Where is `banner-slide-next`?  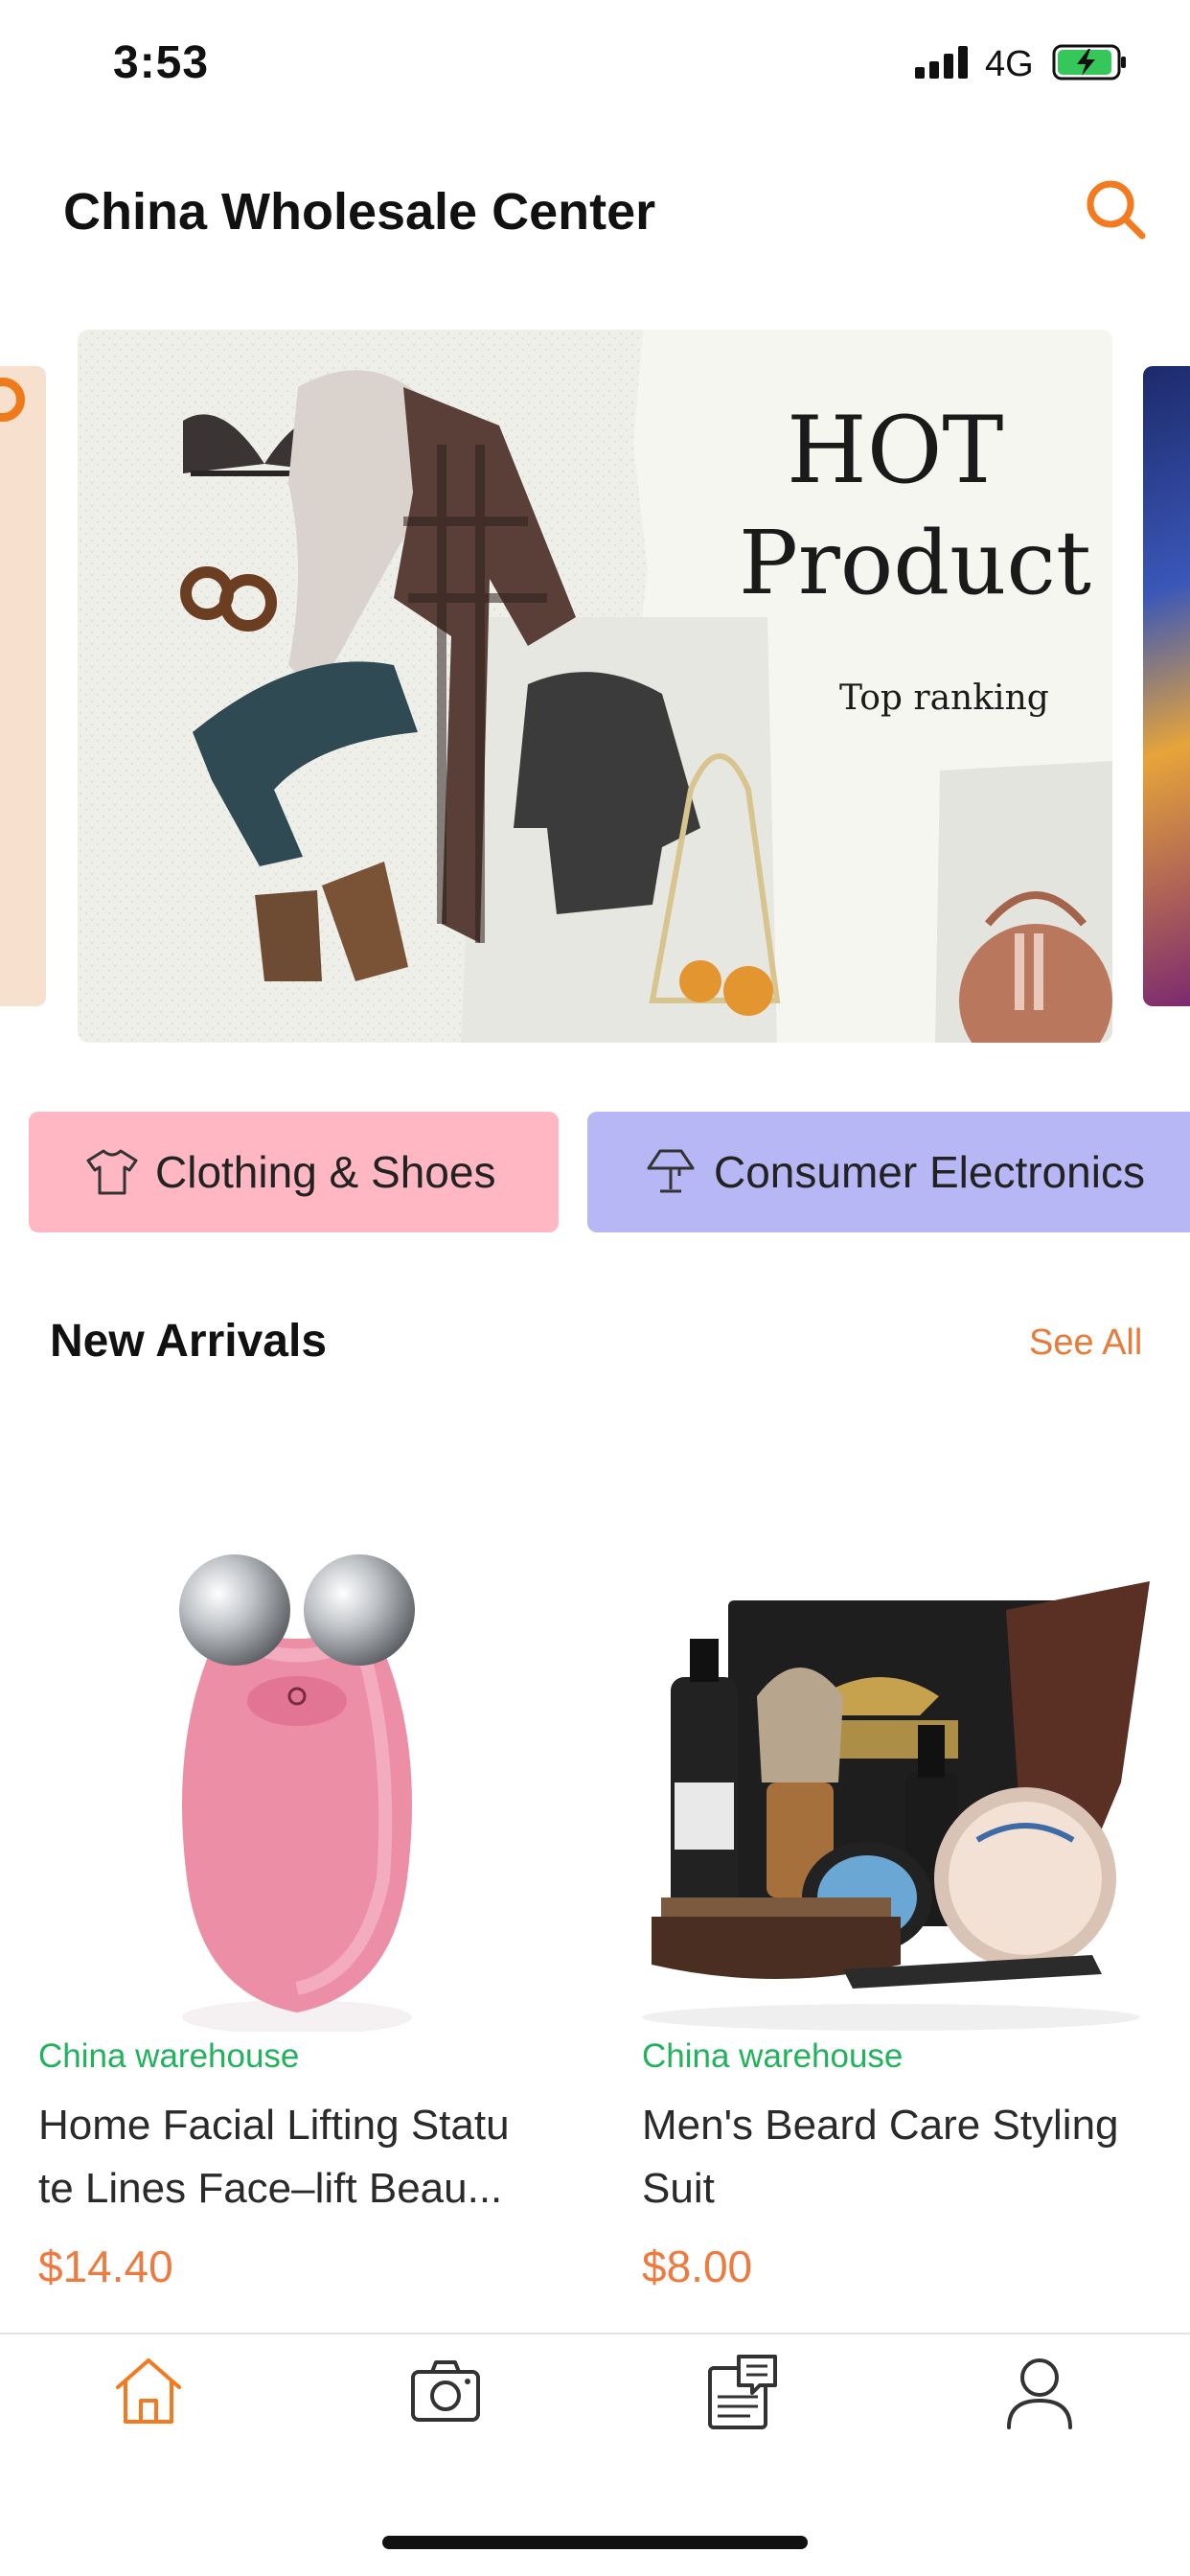
banner-slide-next is located at coordinates (1166, 686).